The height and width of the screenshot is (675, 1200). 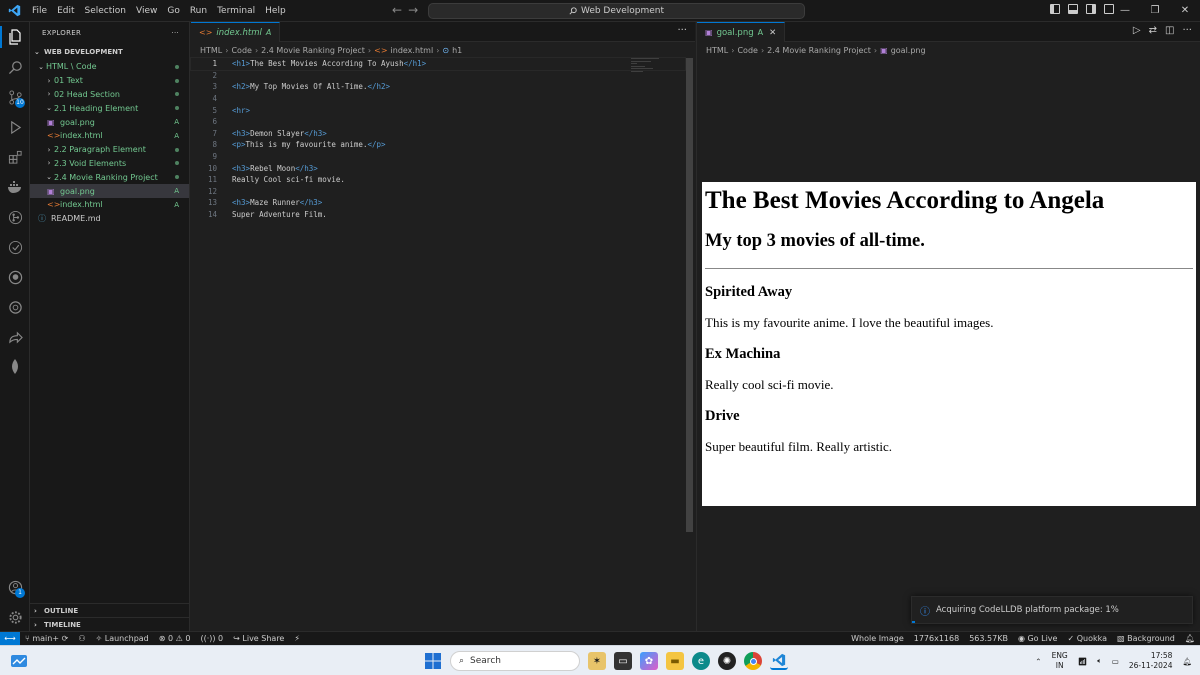 What do you see at coordinates (1125, 11) in the screenshot?
I see `minimize-icon: —` at bounding box center [1125, 11].